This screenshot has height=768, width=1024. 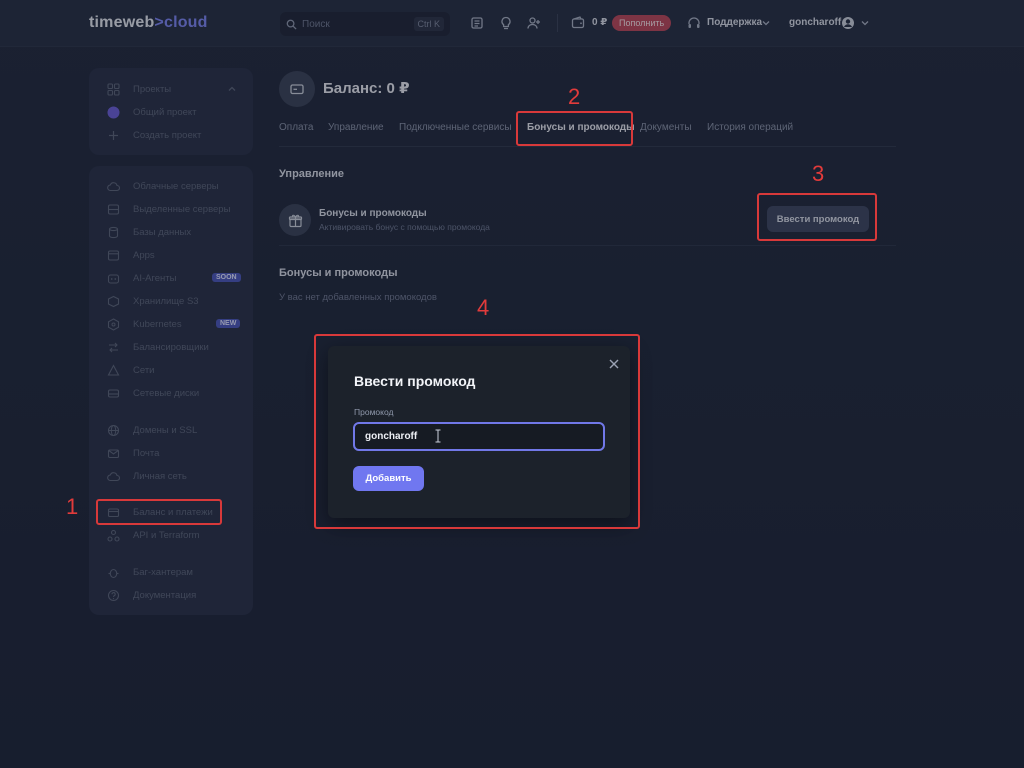 I want to click on cloud-icon, so click(x=113, y=186).